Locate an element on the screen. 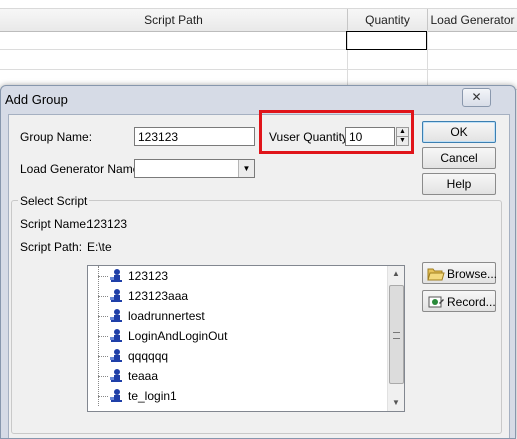 The image size is (517, 439). table-header: Script Path Quantity Load Generator is located at coordinates (258, 20).